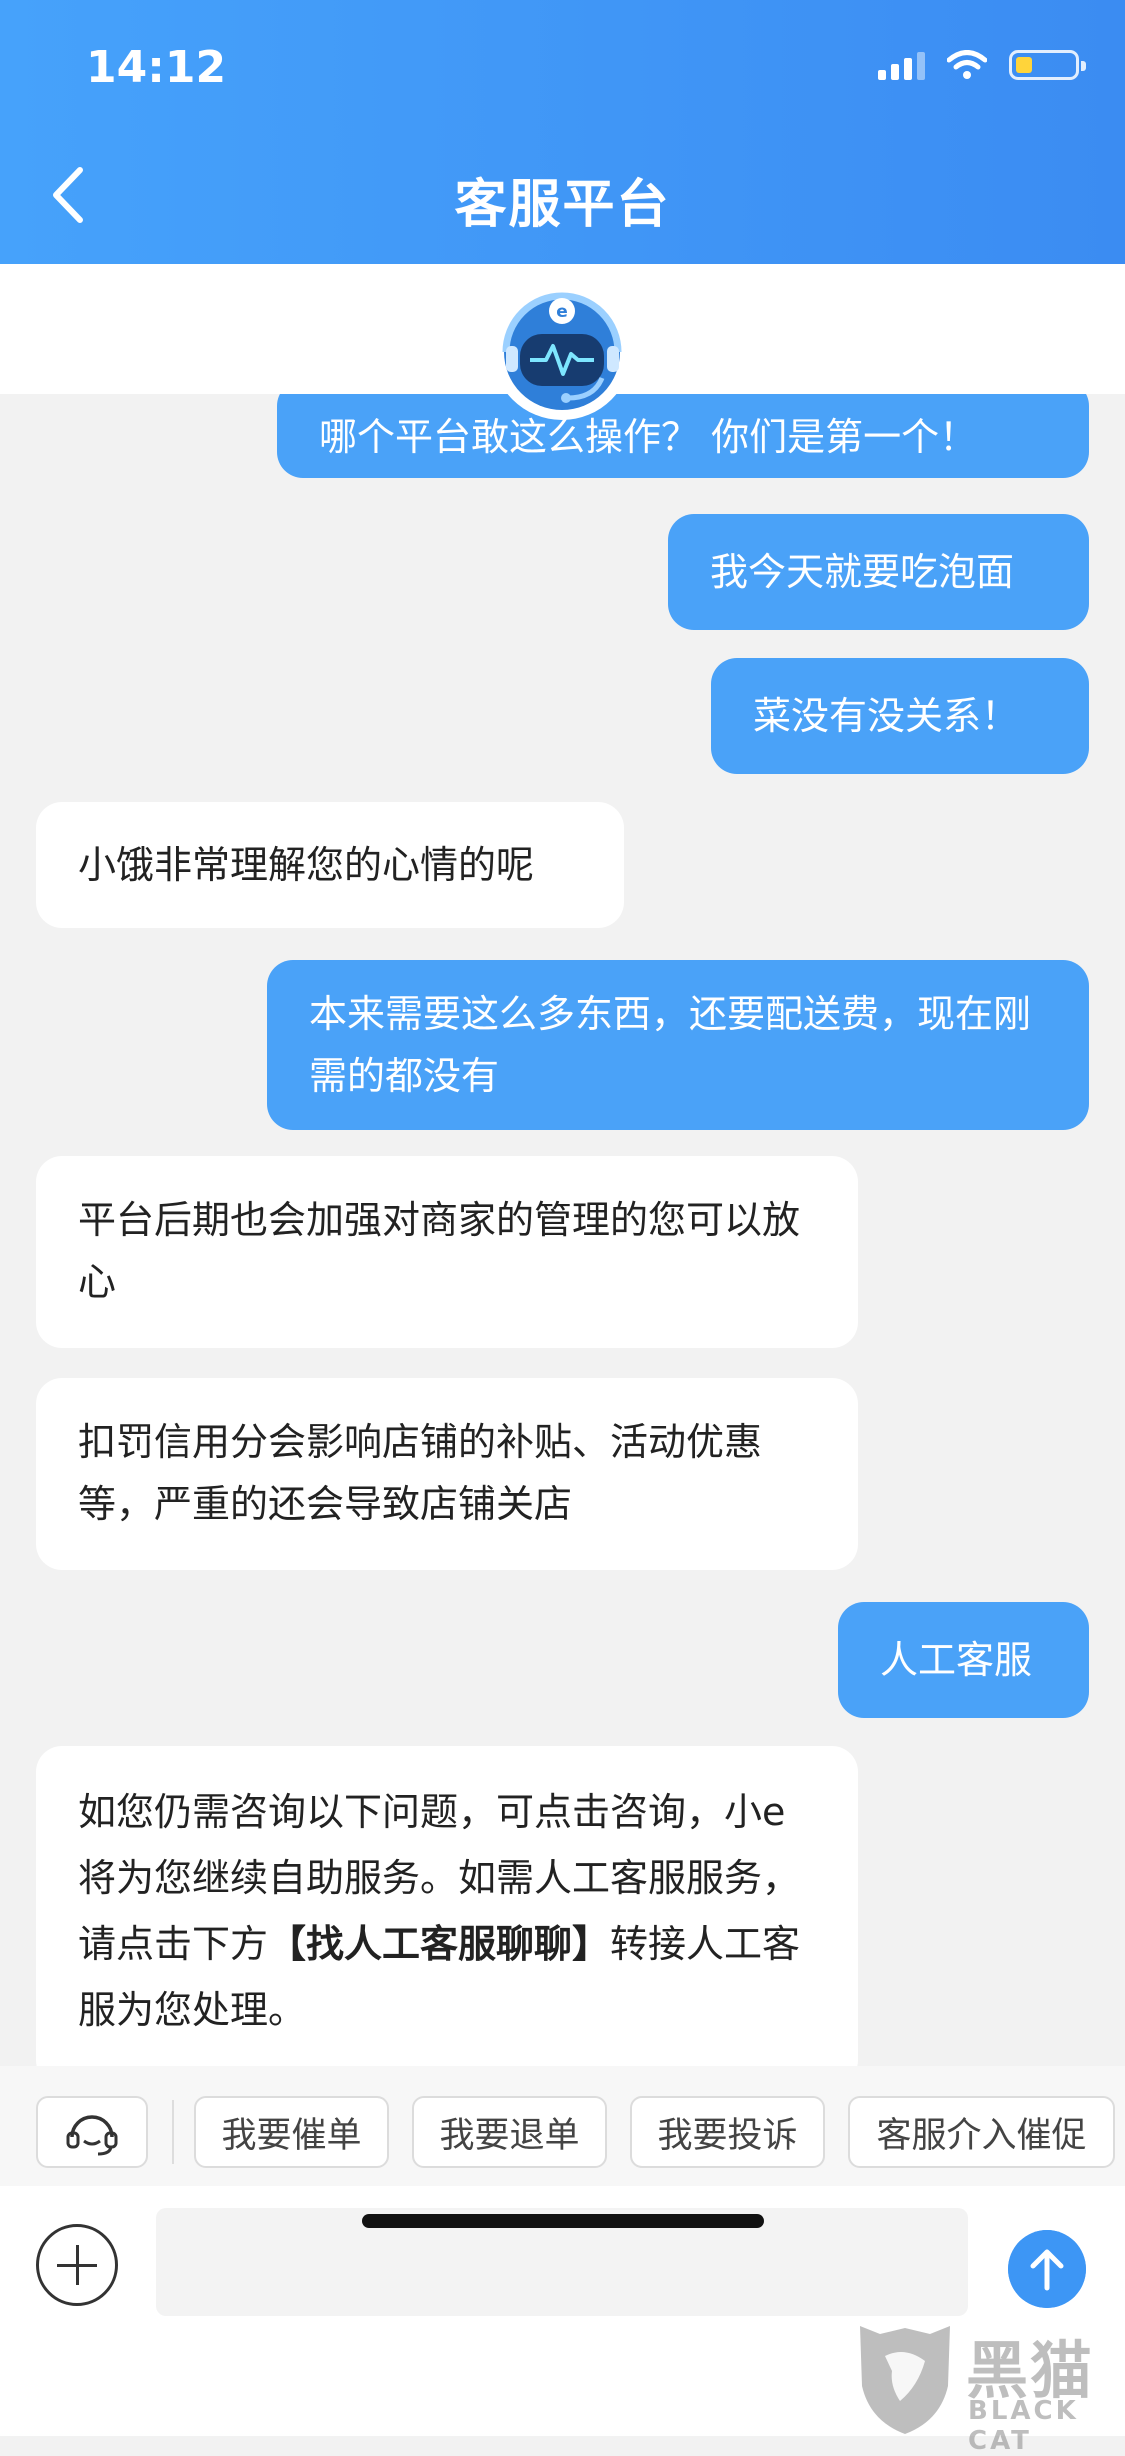  I want to click on headset-button, so click(92, 2132).